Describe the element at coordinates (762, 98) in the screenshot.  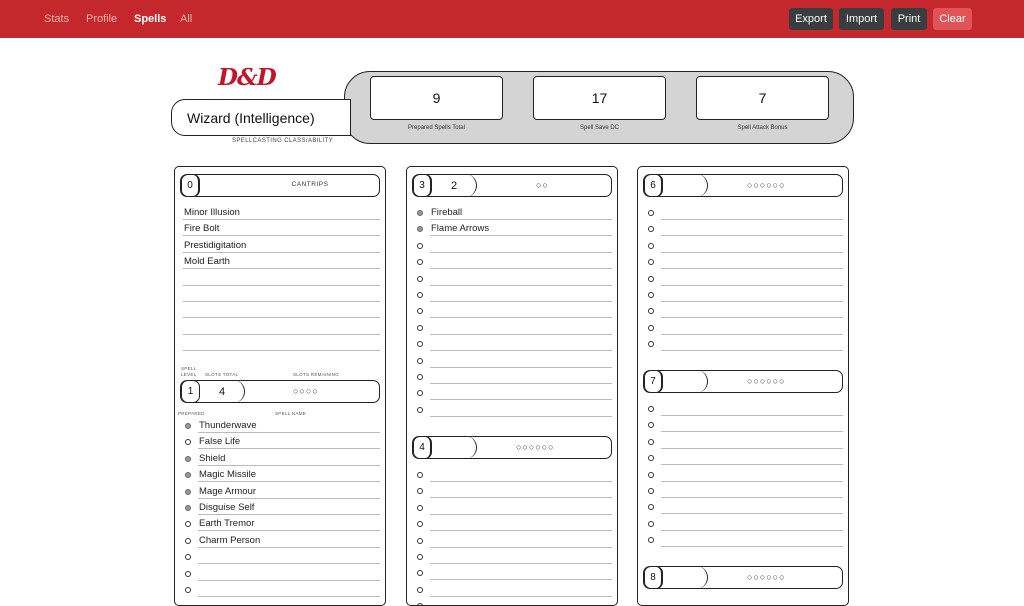
I see `spell-attack-bonus-value: 7` at that location.